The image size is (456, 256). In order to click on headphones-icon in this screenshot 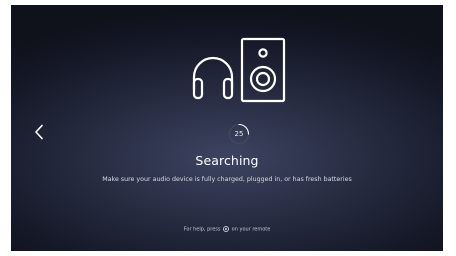, I will do `click(213, 78)`.